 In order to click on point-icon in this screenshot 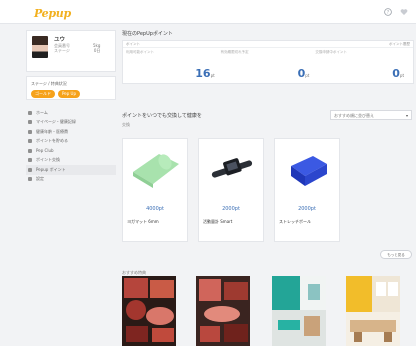, I will do `click(30, 169)`.